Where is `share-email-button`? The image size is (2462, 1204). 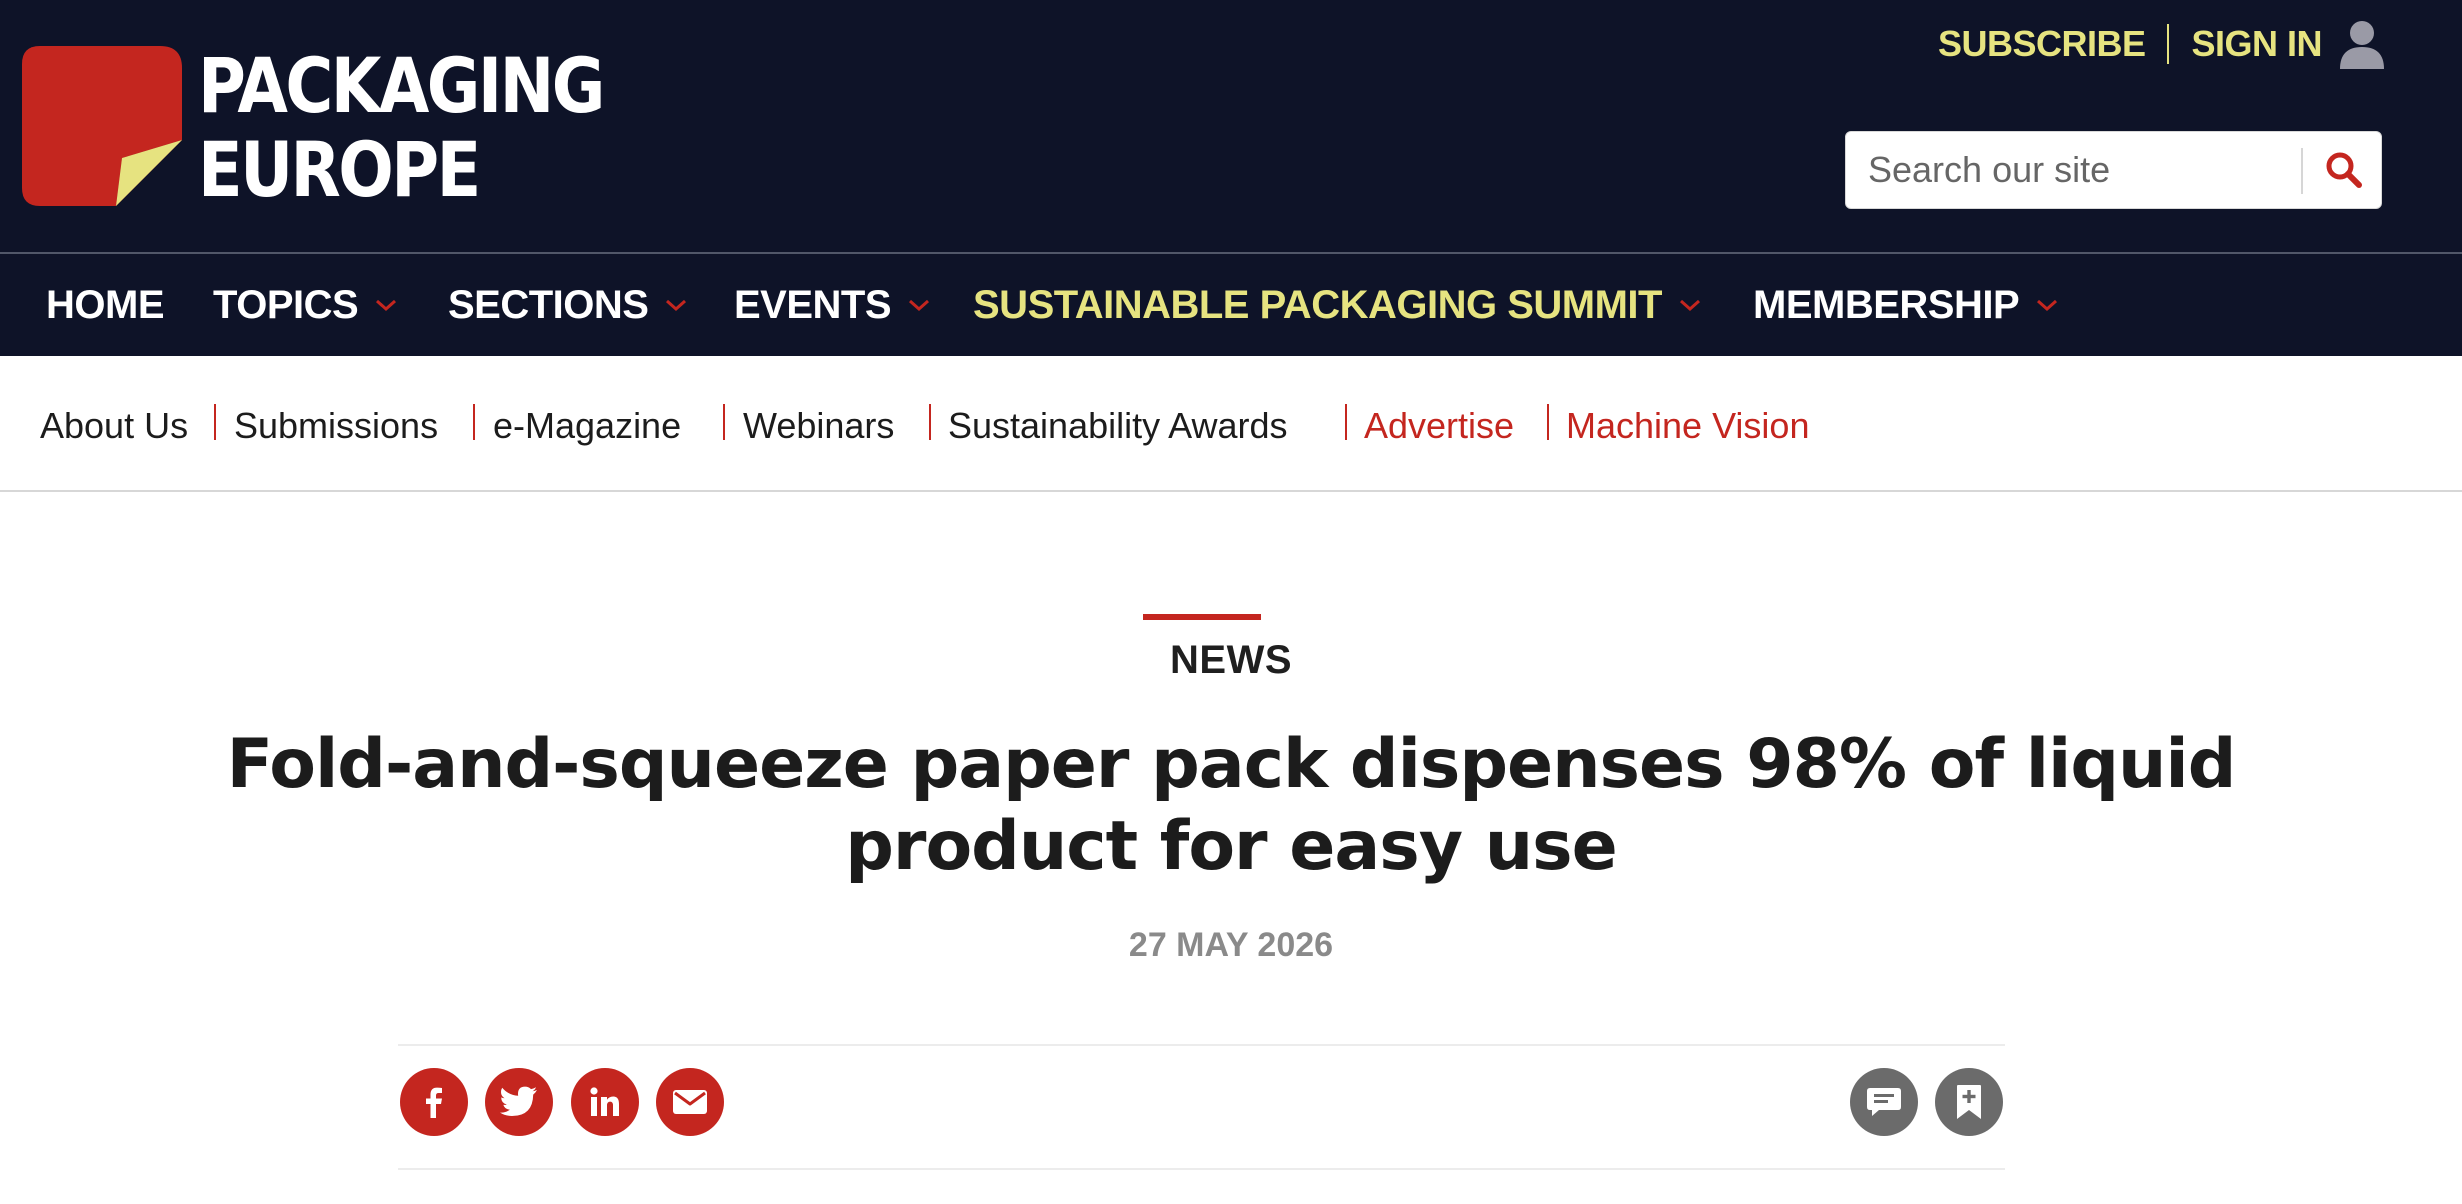
share-email-button is located at coordinates (690, 1102).